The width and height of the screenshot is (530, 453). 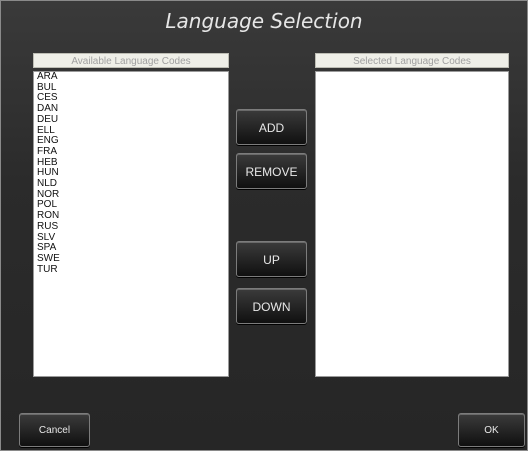 I want to click on list-item: FRA, so click(x=131, y=152).